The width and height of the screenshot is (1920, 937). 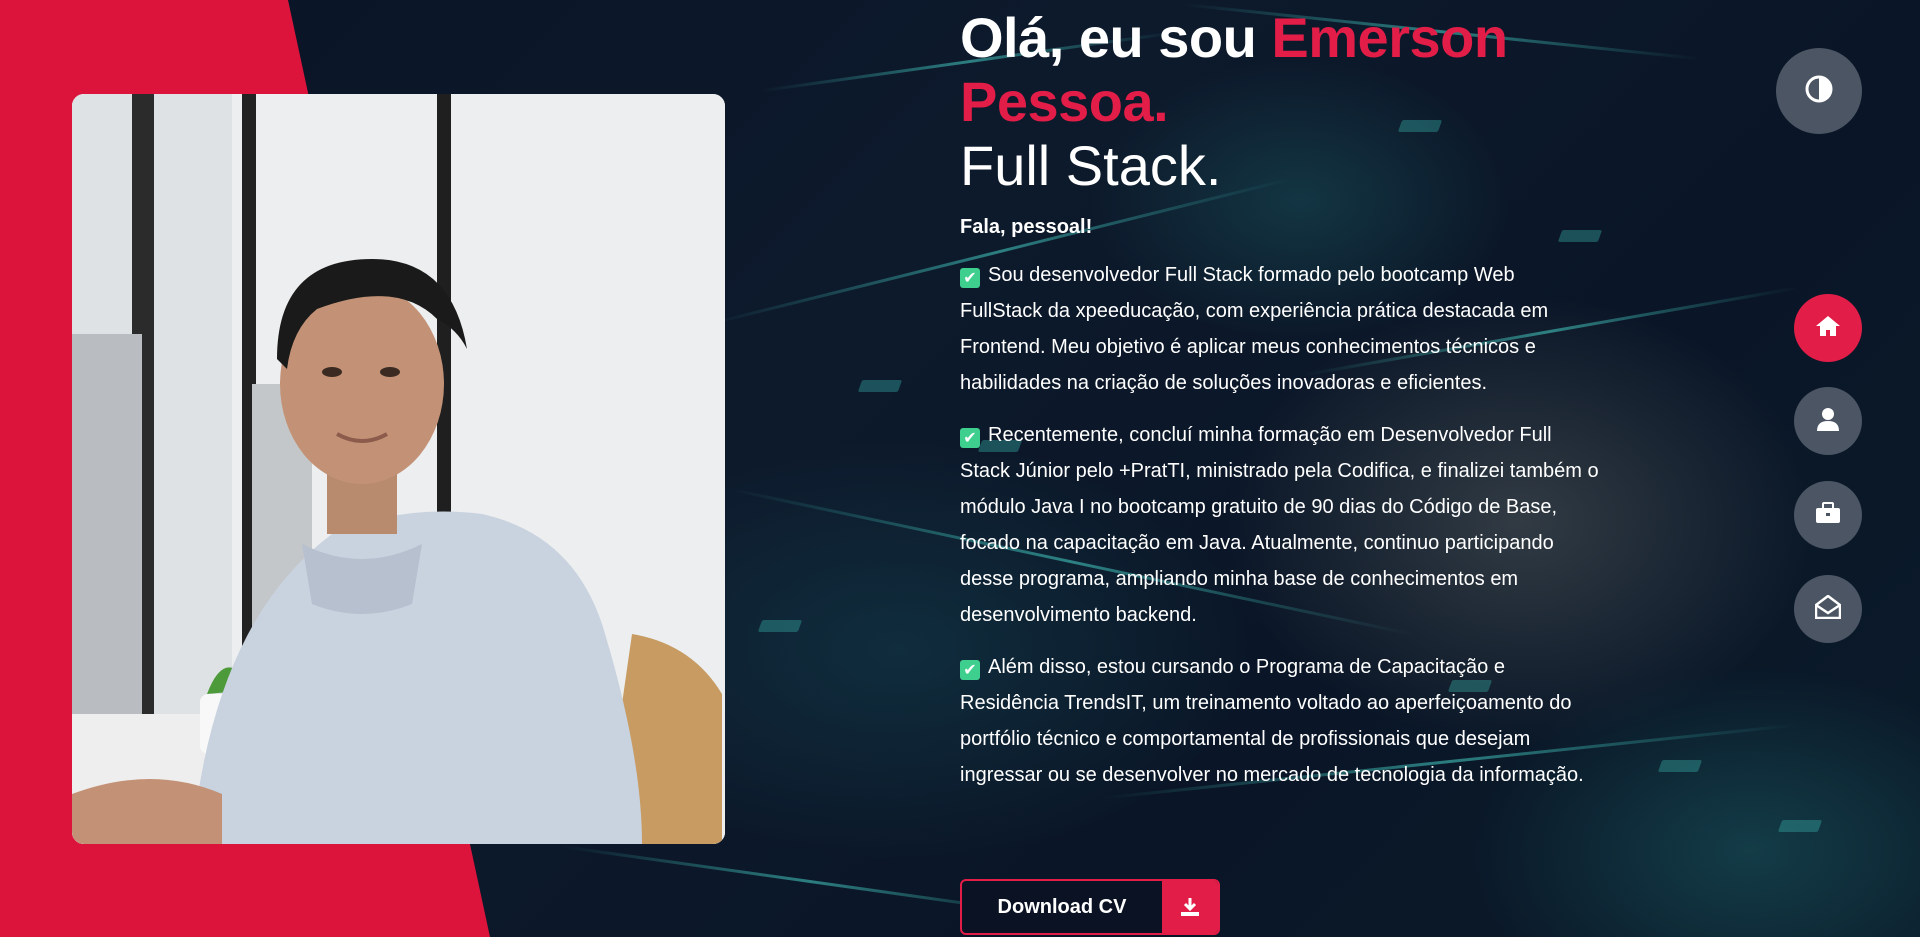 What do you see at coordinates (1116, 37) in the screenshot?
I see `title-prefix: Olá, eu sou` at bounding box center [1116, 37].